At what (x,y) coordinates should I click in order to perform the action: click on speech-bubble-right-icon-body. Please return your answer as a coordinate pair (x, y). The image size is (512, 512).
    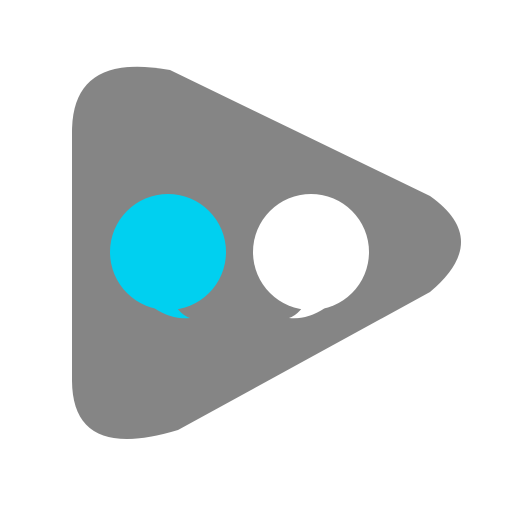
    Looking at the image, I should click on (311, 252).